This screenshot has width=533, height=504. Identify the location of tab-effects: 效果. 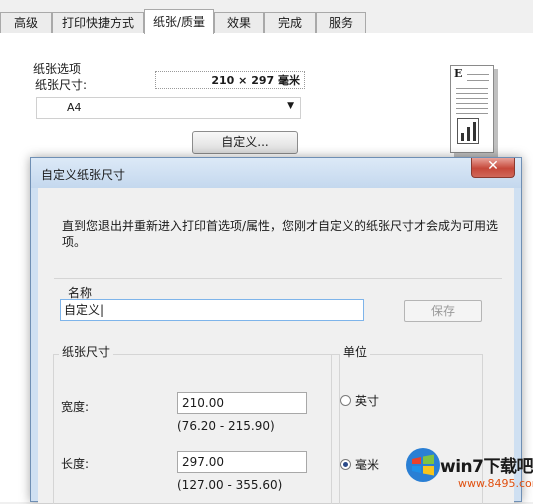
(239, 22).